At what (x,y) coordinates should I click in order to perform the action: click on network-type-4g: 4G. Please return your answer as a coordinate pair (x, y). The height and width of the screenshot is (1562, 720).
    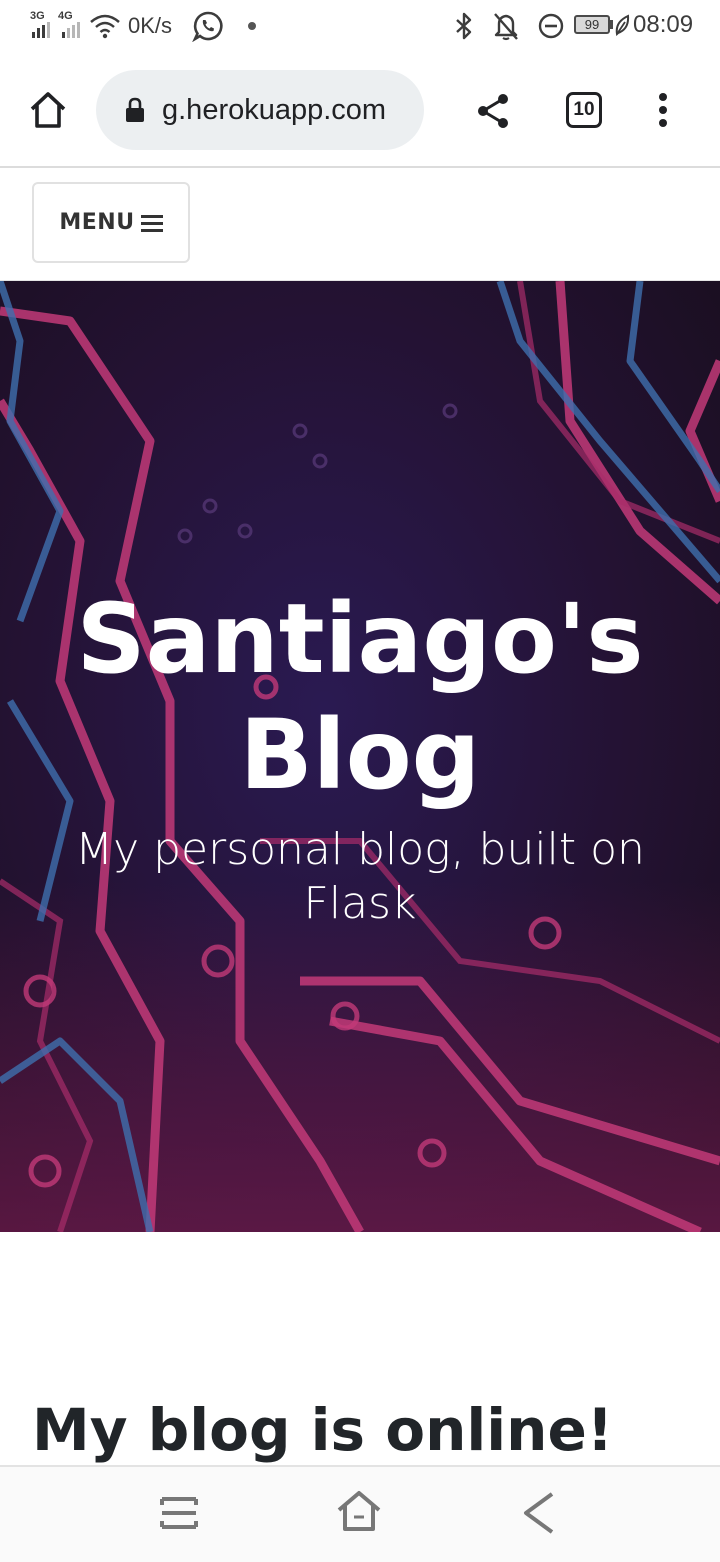
    Looking at the image, I should click on (65, 16).